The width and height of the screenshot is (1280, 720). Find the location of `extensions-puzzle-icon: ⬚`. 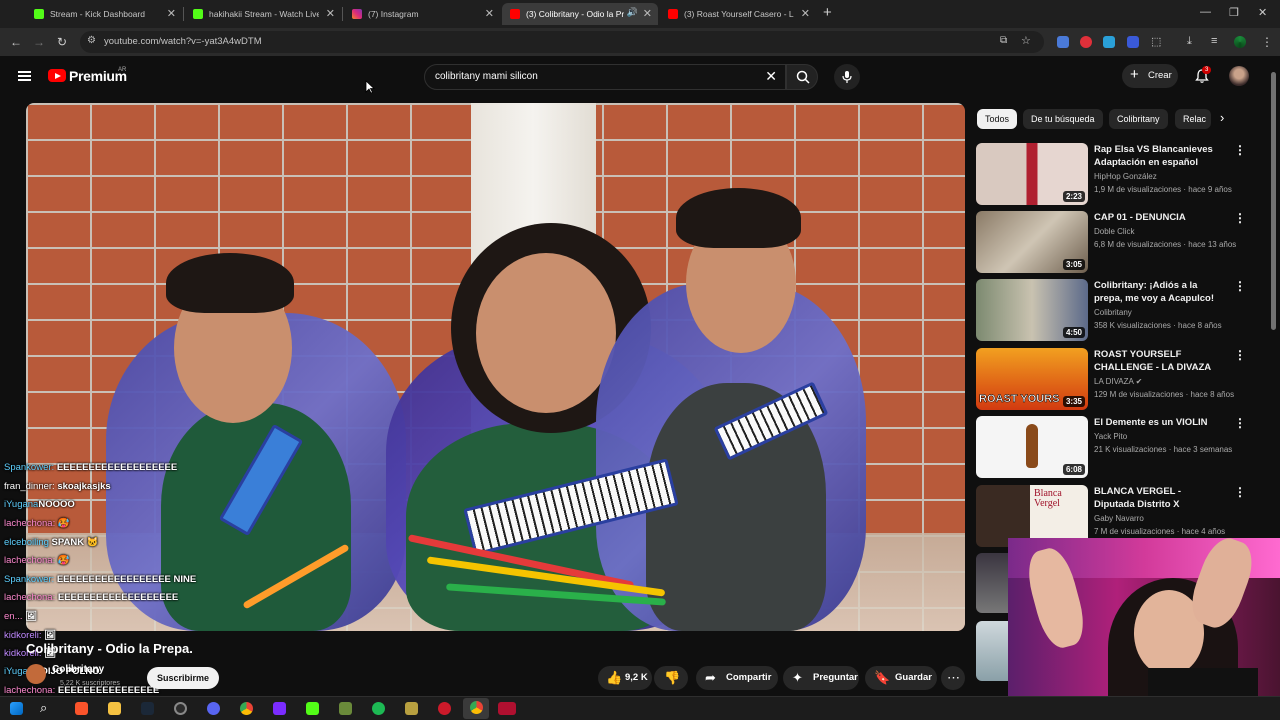

extensions-puzzle-icon: ⬚ is located at coordinates (1156, 41).